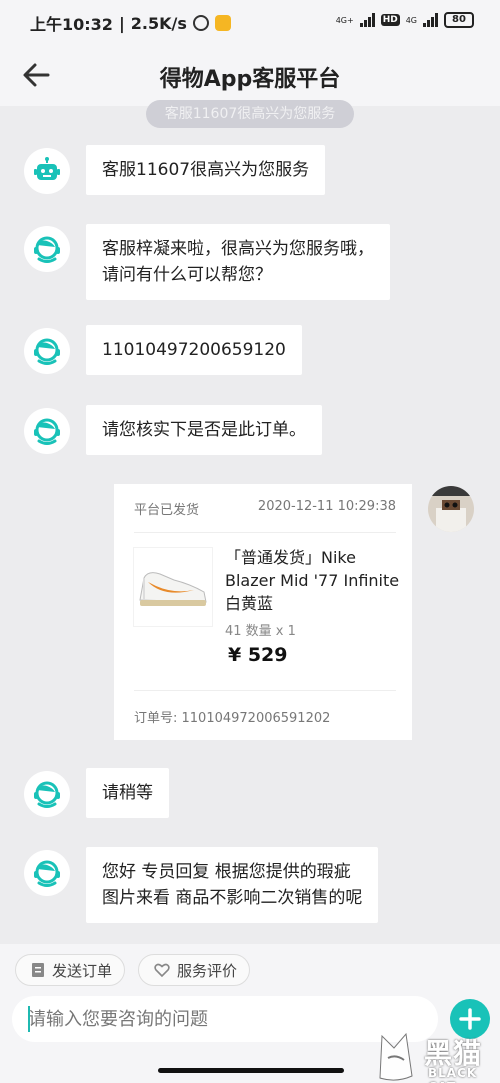 This screenshot has height=1083, width=500. I want to click on hd-badge: HD, so click(390, 20).